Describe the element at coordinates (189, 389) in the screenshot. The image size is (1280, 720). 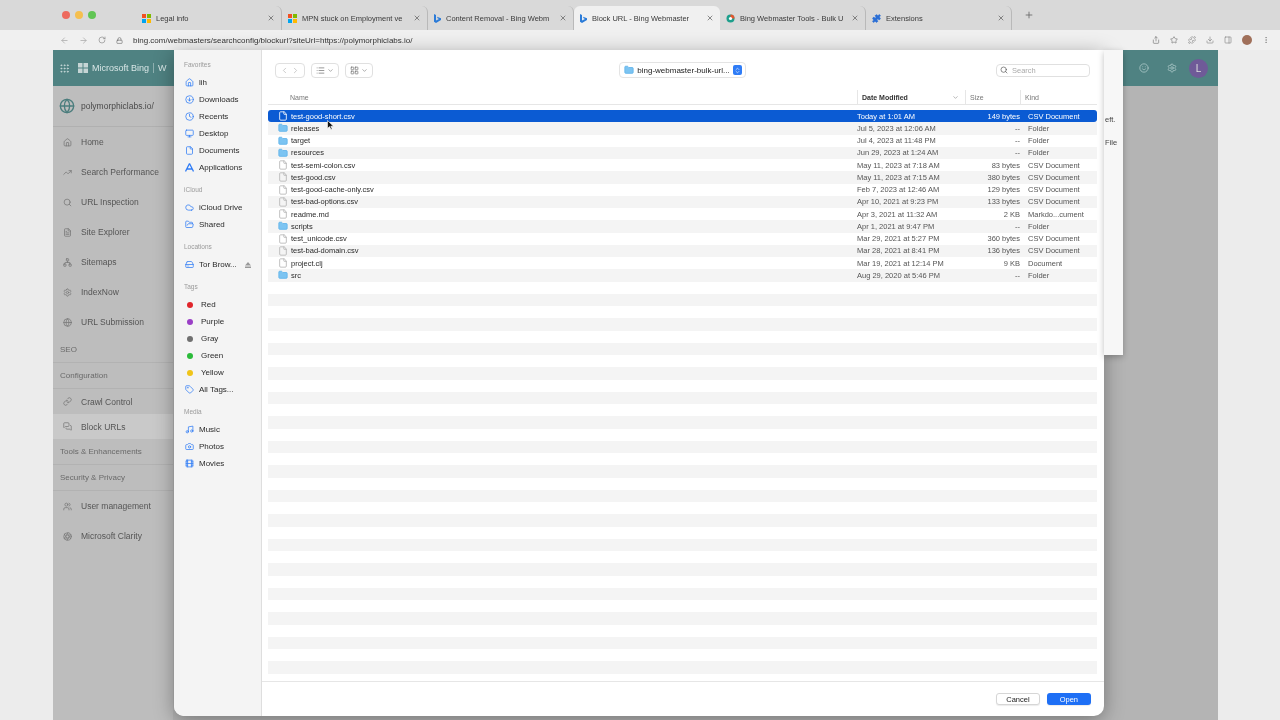
I see `tag-icon` at that location.